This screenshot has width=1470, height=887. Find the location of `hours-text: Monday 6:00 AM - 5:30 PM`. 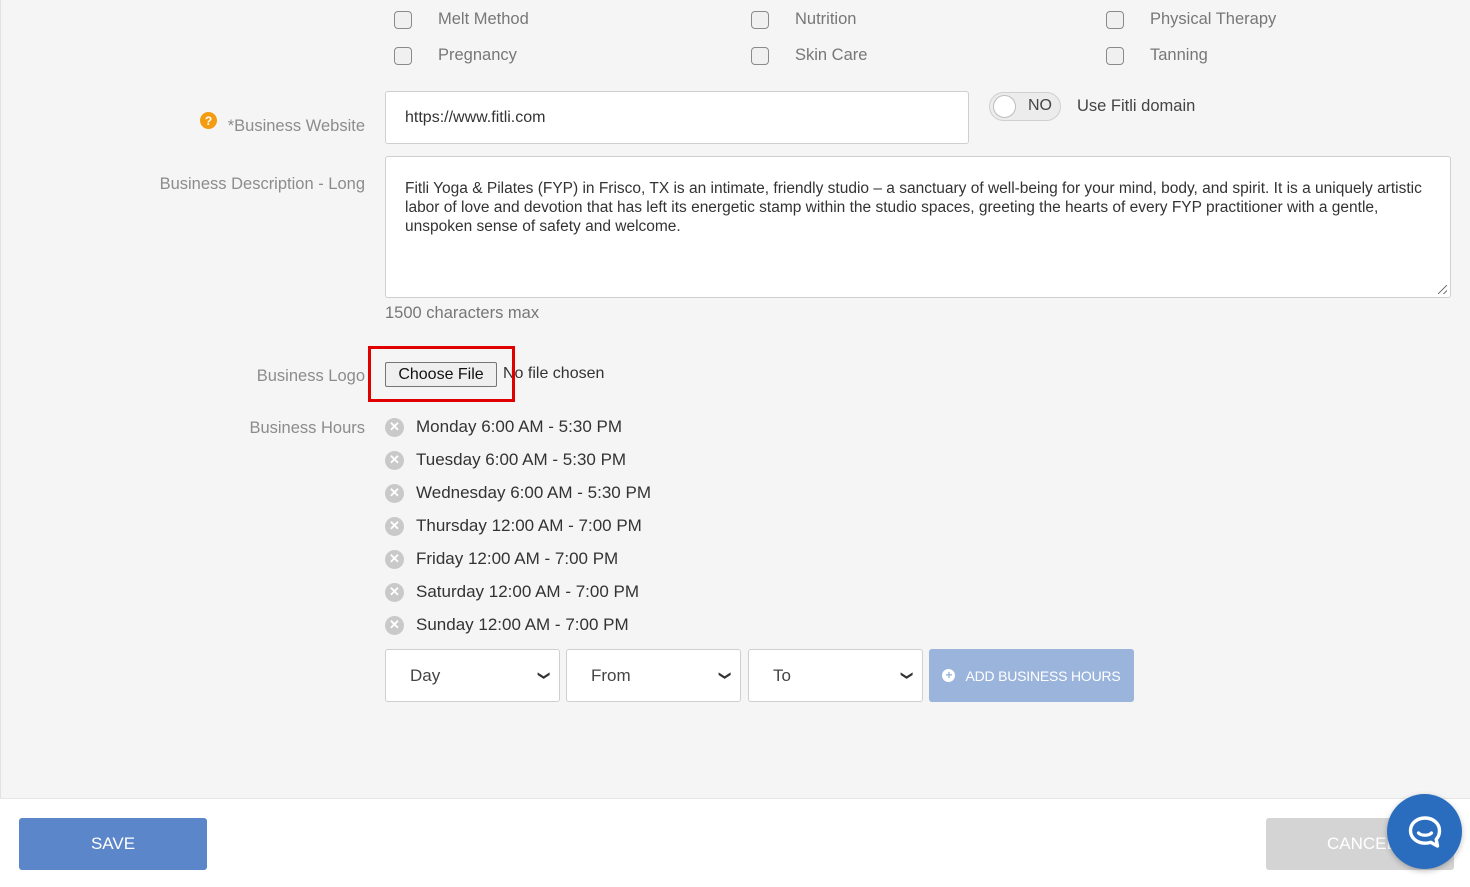

hours-text: Monday 6:00 AM - 5:30 PM is located at coordinates (519, 426).